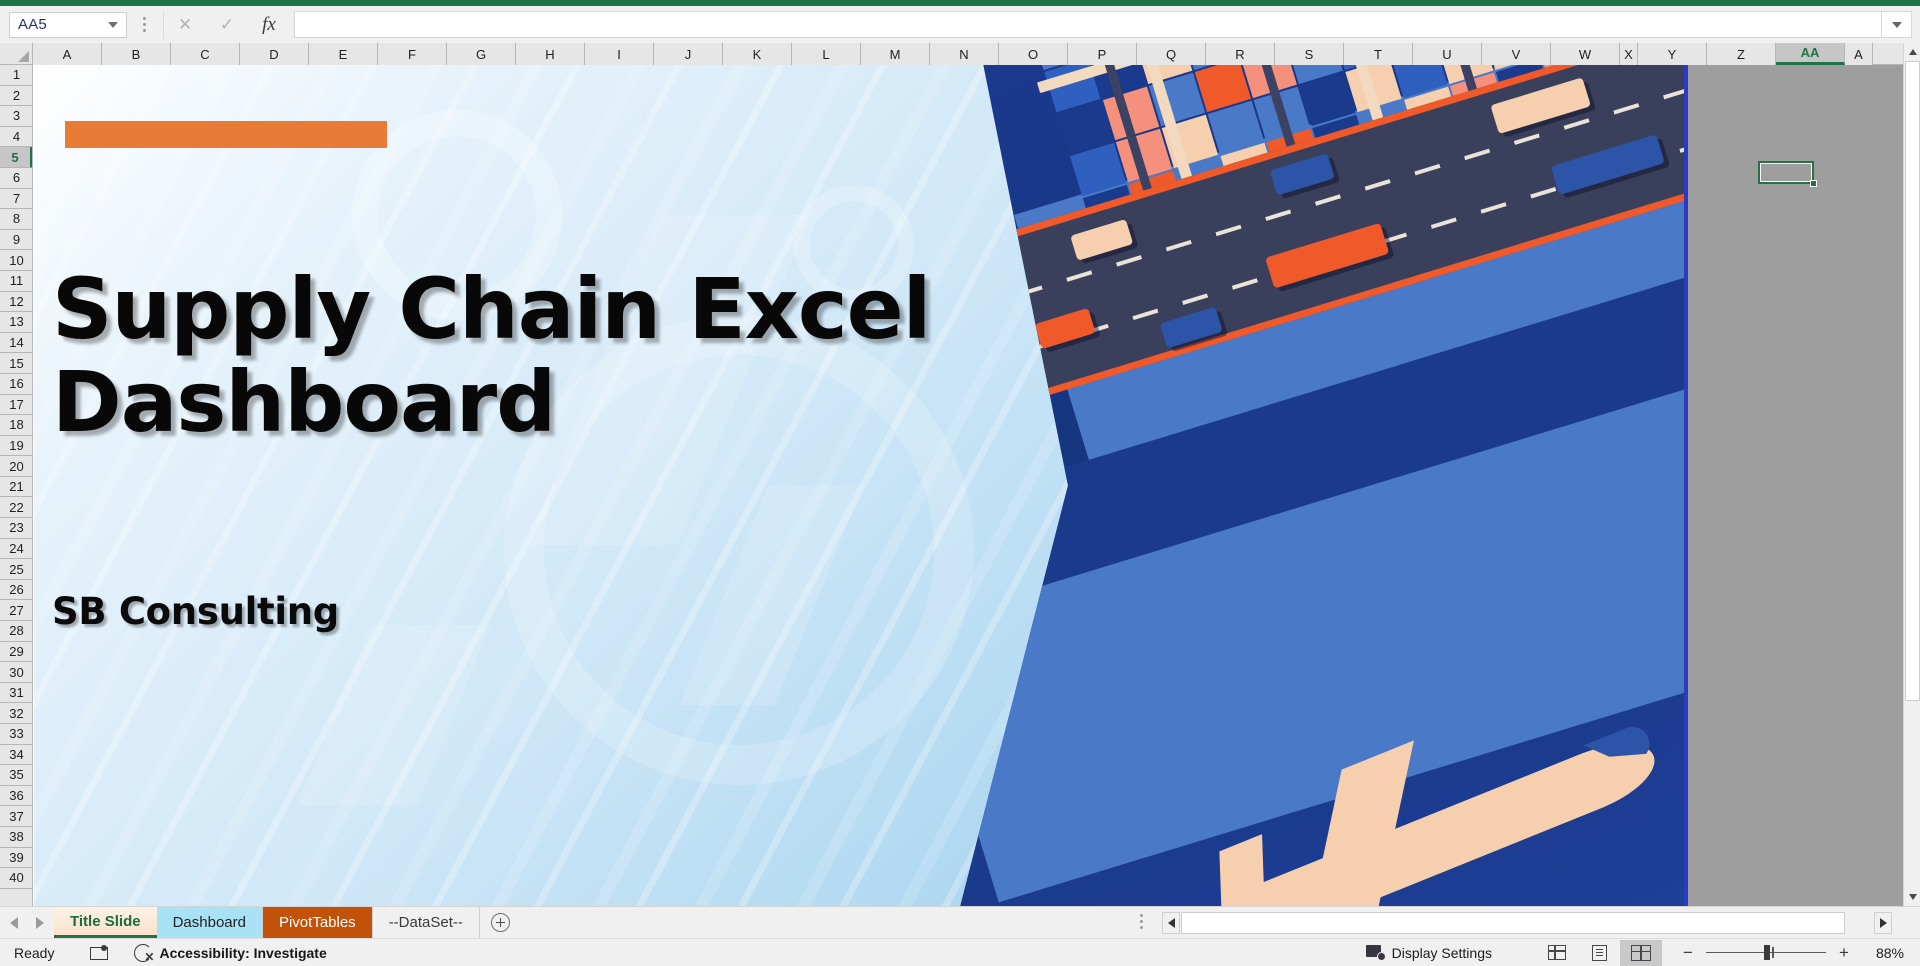 The image size is (1920, 966). Describe the element at coordinates (185, 25) in the screenshot. I see `close-icon: ✕` at that location.